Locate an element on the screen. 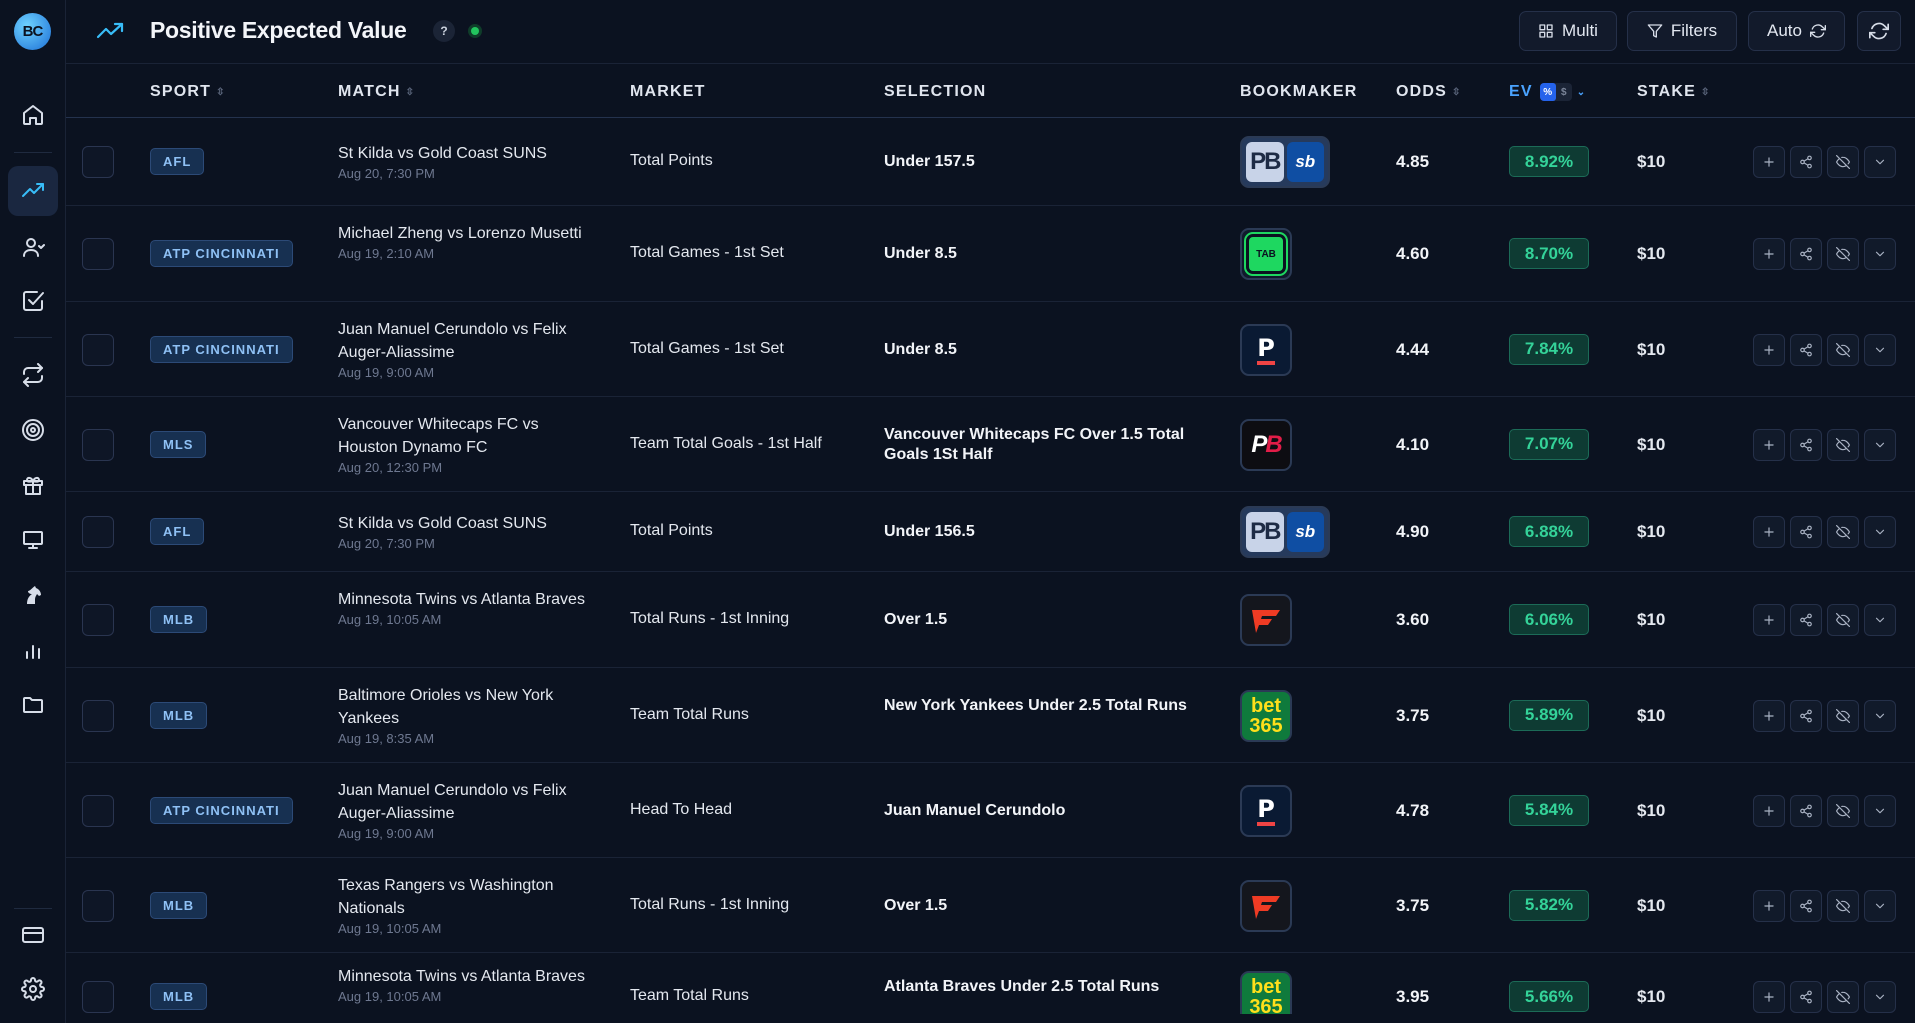  column-ev: EV % $ ⌄ is located at coordinates (1547, 92).